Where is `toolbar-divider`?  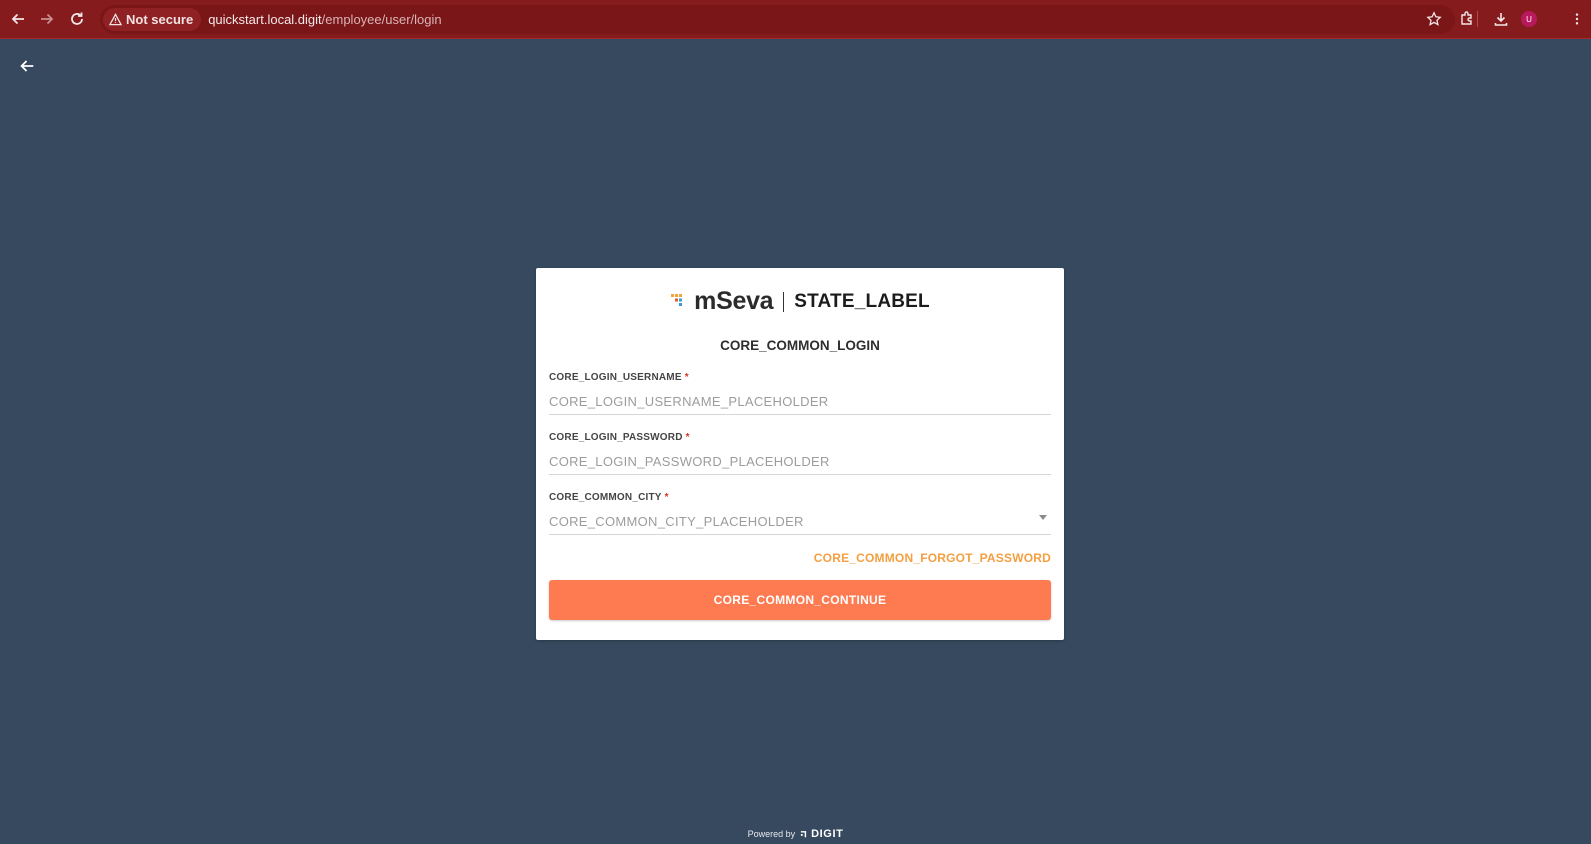 toolbar-divider is located at coordinates (1477, 19).